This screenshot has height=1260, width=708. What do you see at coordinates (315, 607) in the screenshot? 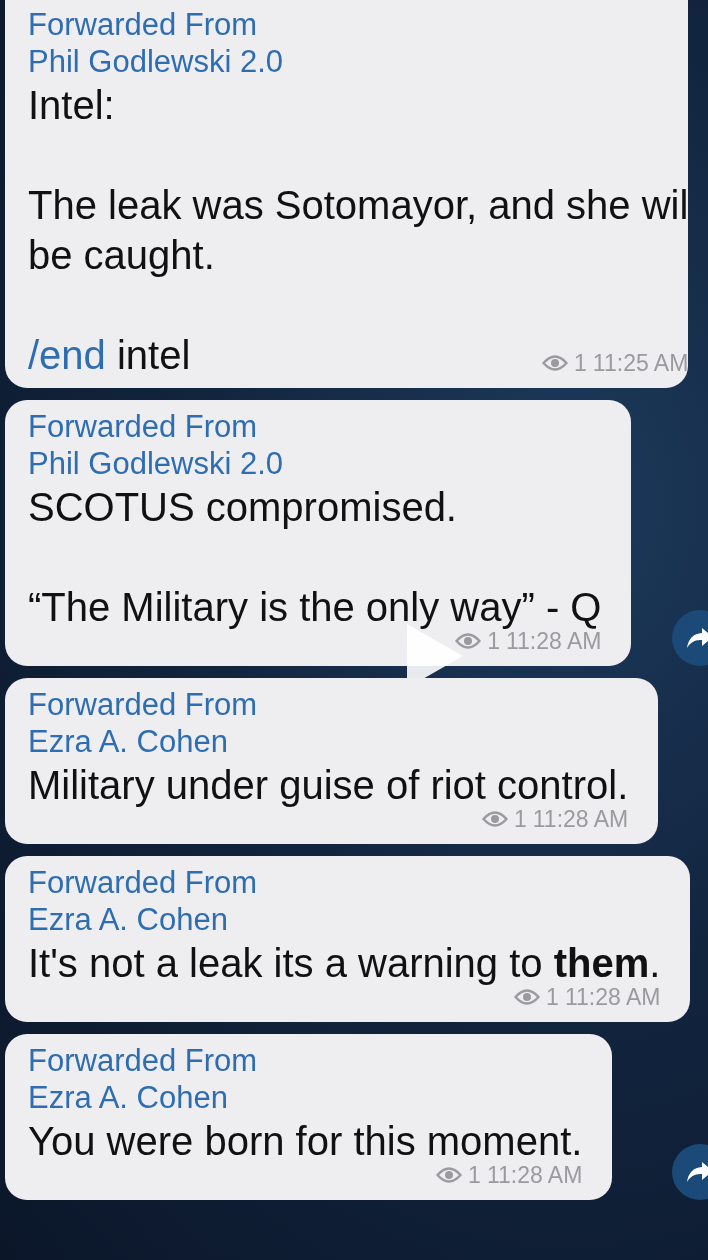
I see `message-text: “The Military is the only way” - Q` at bounding box center [315, 607].